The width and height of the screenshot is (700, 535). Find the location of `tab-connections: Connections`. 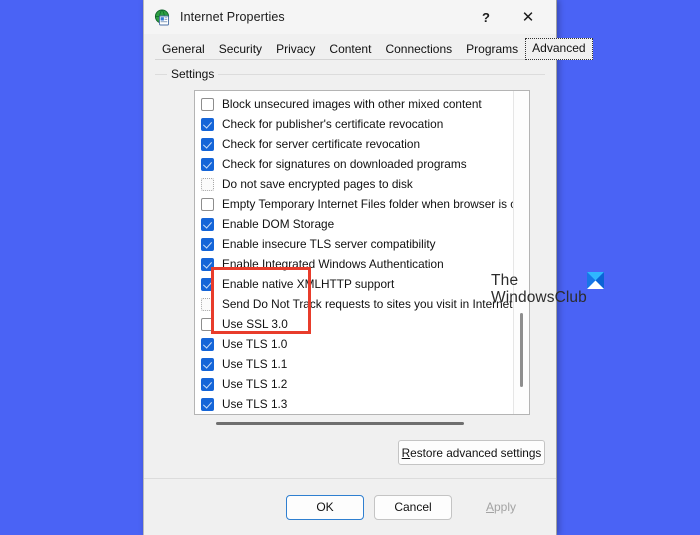

tab-connections: Connections is located at coordinates (418, 49).